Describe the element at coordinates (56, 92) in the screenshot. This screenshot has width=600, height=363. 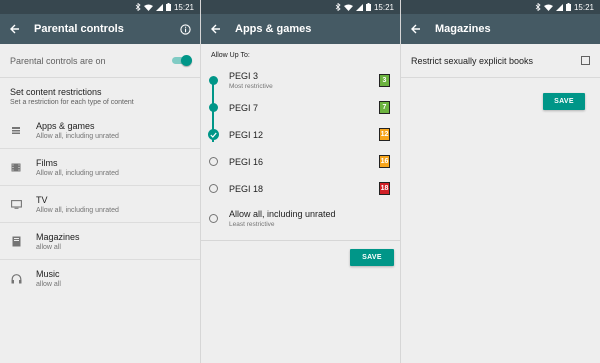
I see `section-title: Set content restrictions` at that location.